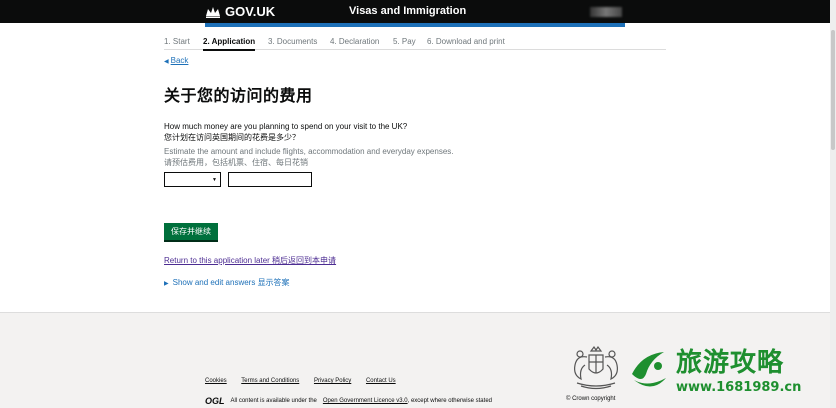 The width and height of the screenshot is (836, 408). Describe the element at coordinates (166, 62) in the screenshot. I see `triangle-left-icon: ◀` at that location.